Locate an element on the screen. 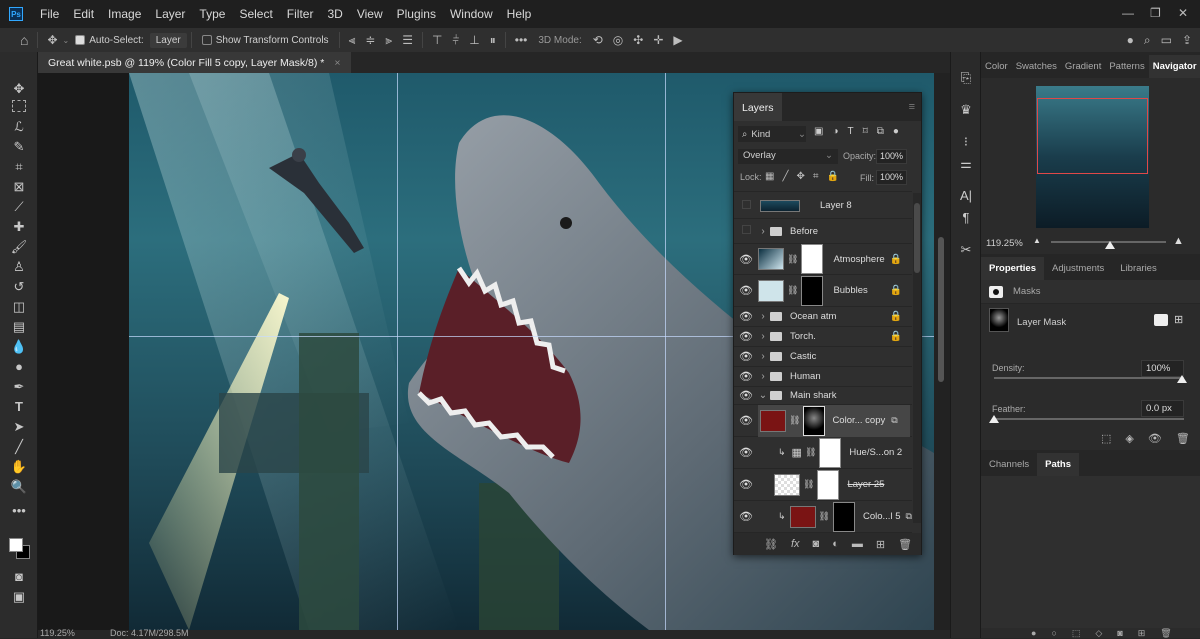  fill-path-icon: ● is located at coordinates (1033, 633).